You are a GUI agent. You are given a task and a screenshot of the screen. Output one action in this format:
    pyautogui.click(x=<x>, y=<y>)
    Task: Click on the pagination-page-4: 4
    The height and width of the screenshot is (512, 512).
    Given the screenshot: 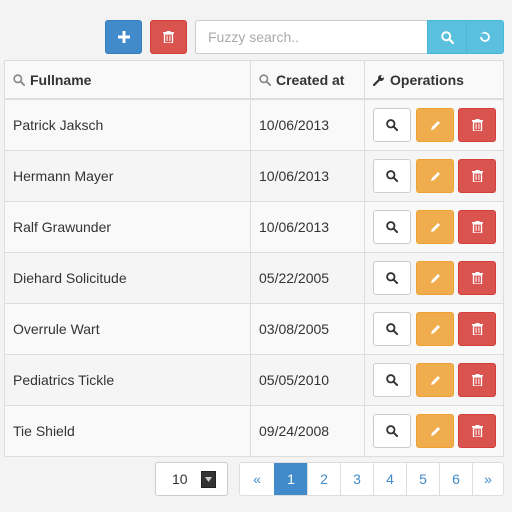 What is the action you would take?
    pyautogui.click(x=389, y=479)
    